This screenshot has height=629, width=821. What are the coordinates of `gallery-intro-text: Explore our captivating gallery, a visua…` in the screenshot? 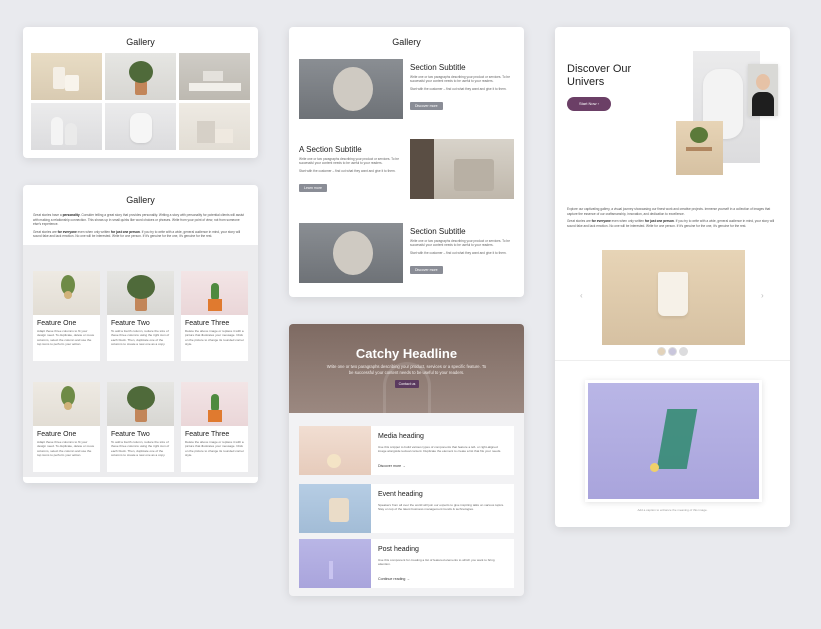 It's located at (671, 217).